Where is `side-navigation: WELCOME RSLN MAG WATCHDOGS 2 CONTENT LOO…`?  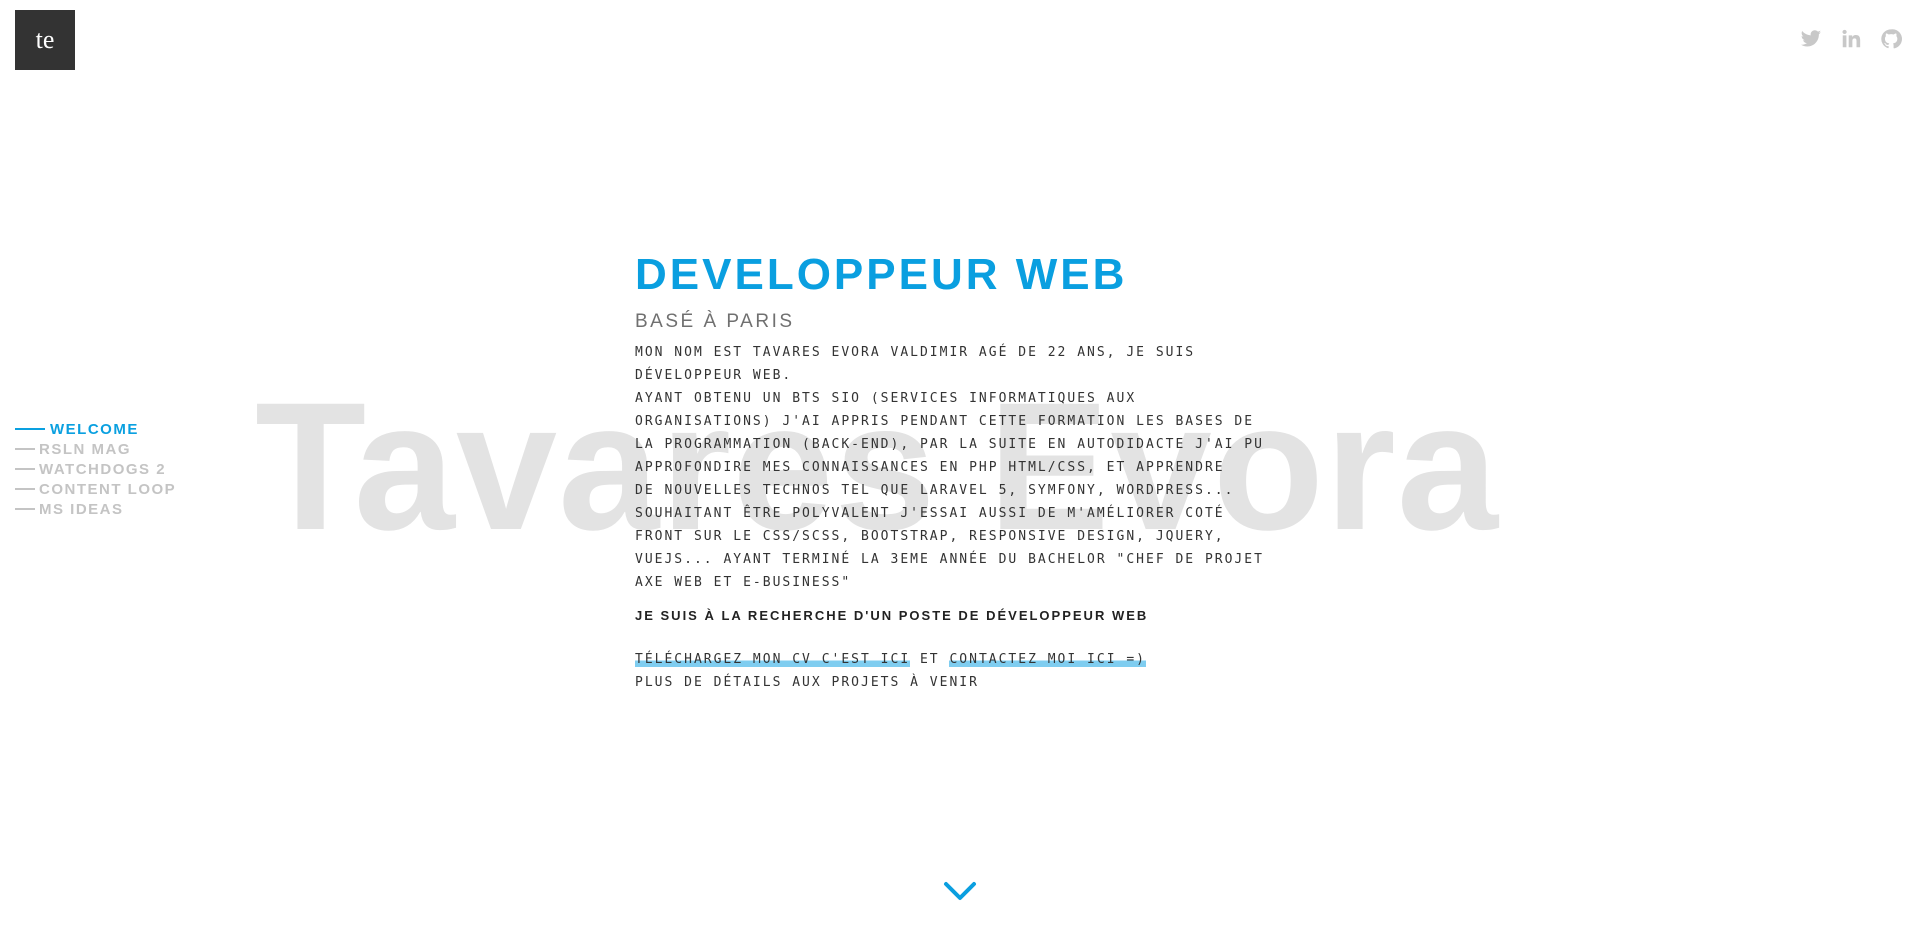 side-navigation: WELCOME RSLN MAG WATCHDOGS 2 CONTENT LOO… is located at coordinates (95, 469).